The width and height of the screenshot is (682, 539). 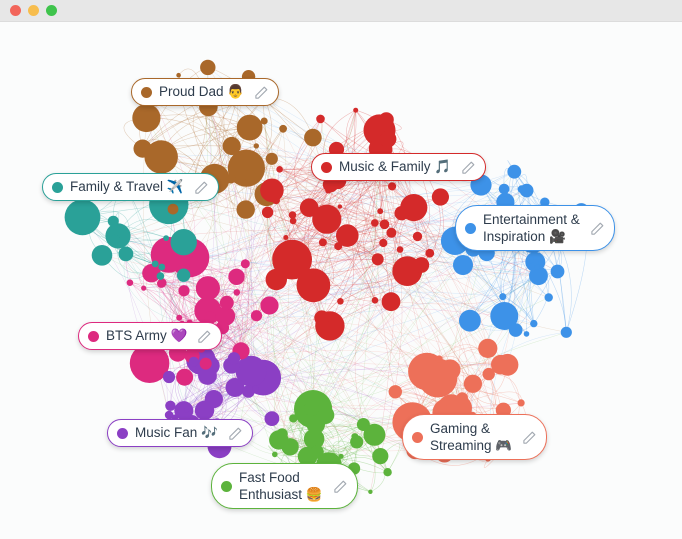 I want to click on cluster-label-entertainment-inspiration: Entertainment & Inspiration 🎥, so click(x=535, y=228).